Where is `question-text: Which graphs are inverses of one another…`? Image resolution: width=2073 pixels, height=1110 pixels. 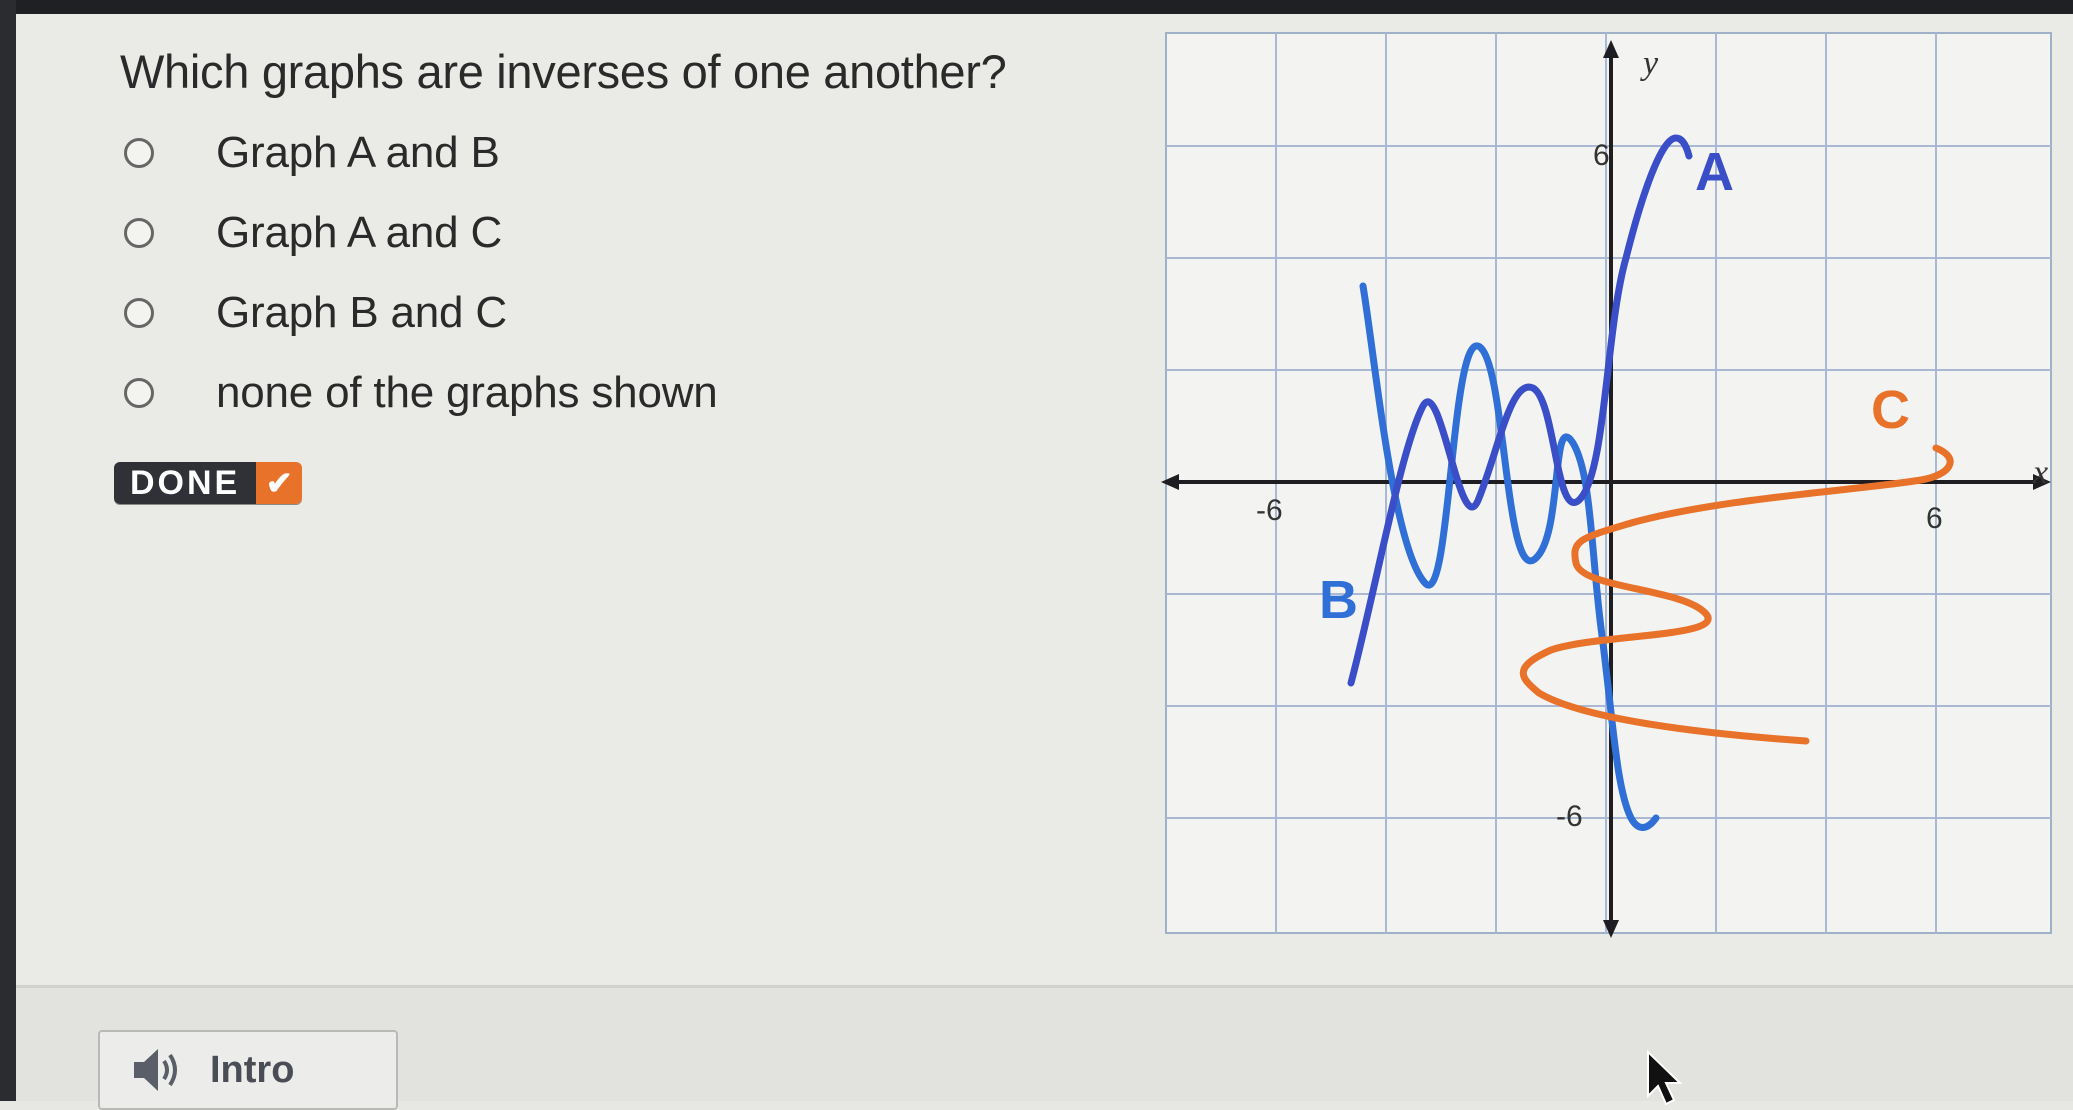
question-text: Which graphs are inverses of one another… is located at coordinates (563, 71).